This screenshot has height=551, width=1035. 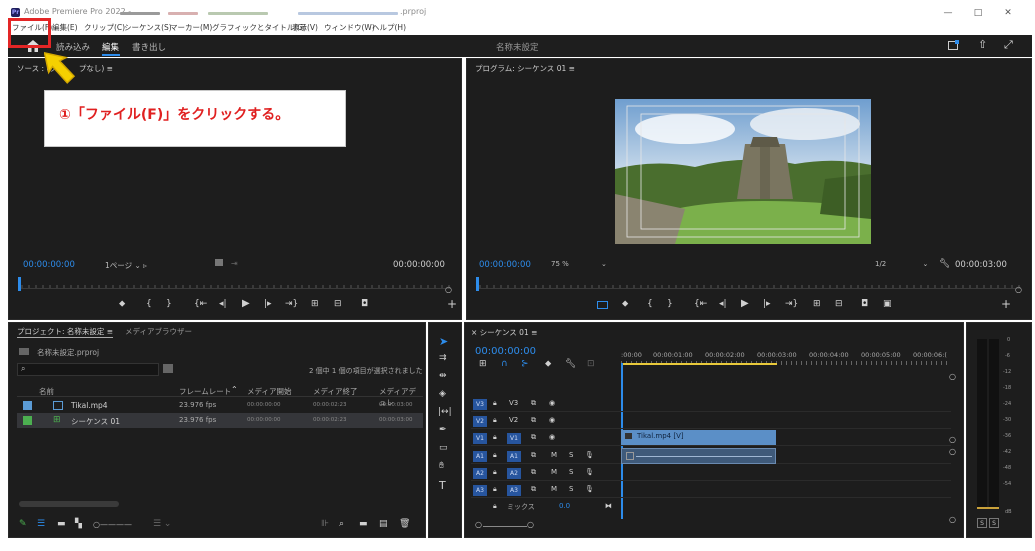 I want to click on pen-tool-icon: ✒, so click(x=443, y=430).